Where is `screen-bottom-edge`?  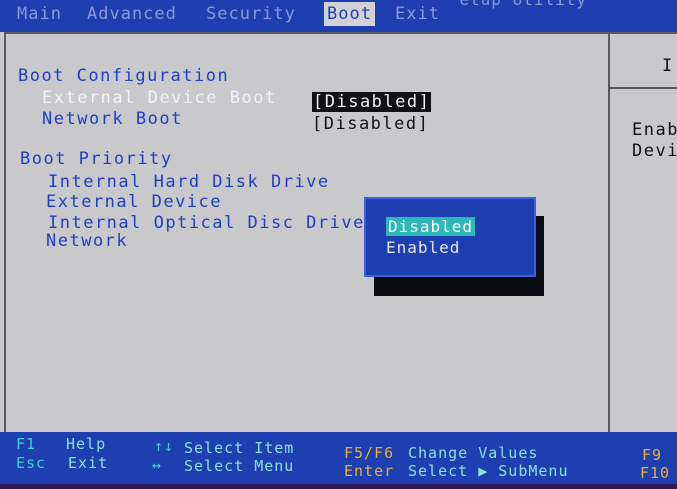
screen-bottom-edge is located at coordinates (338, 486).